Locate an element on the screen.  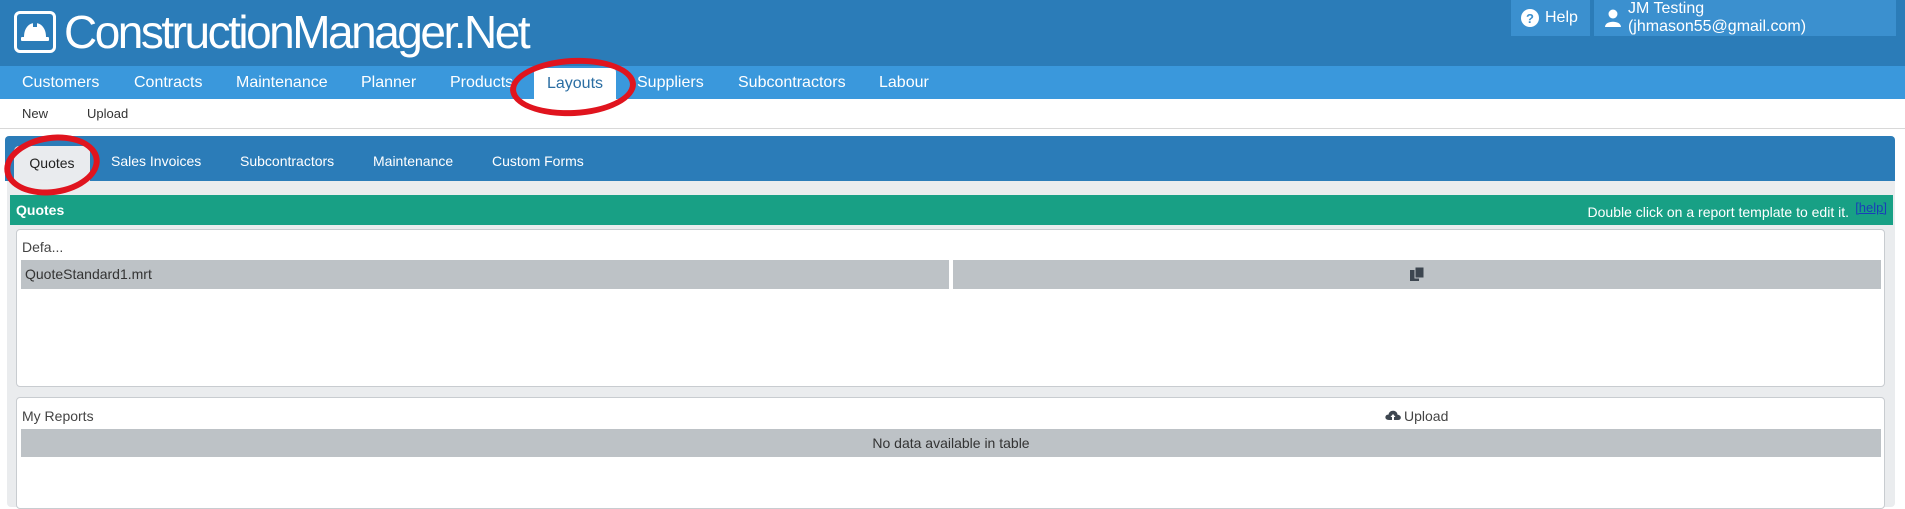
upload-button: Upload is located at coordinates (107, 113).